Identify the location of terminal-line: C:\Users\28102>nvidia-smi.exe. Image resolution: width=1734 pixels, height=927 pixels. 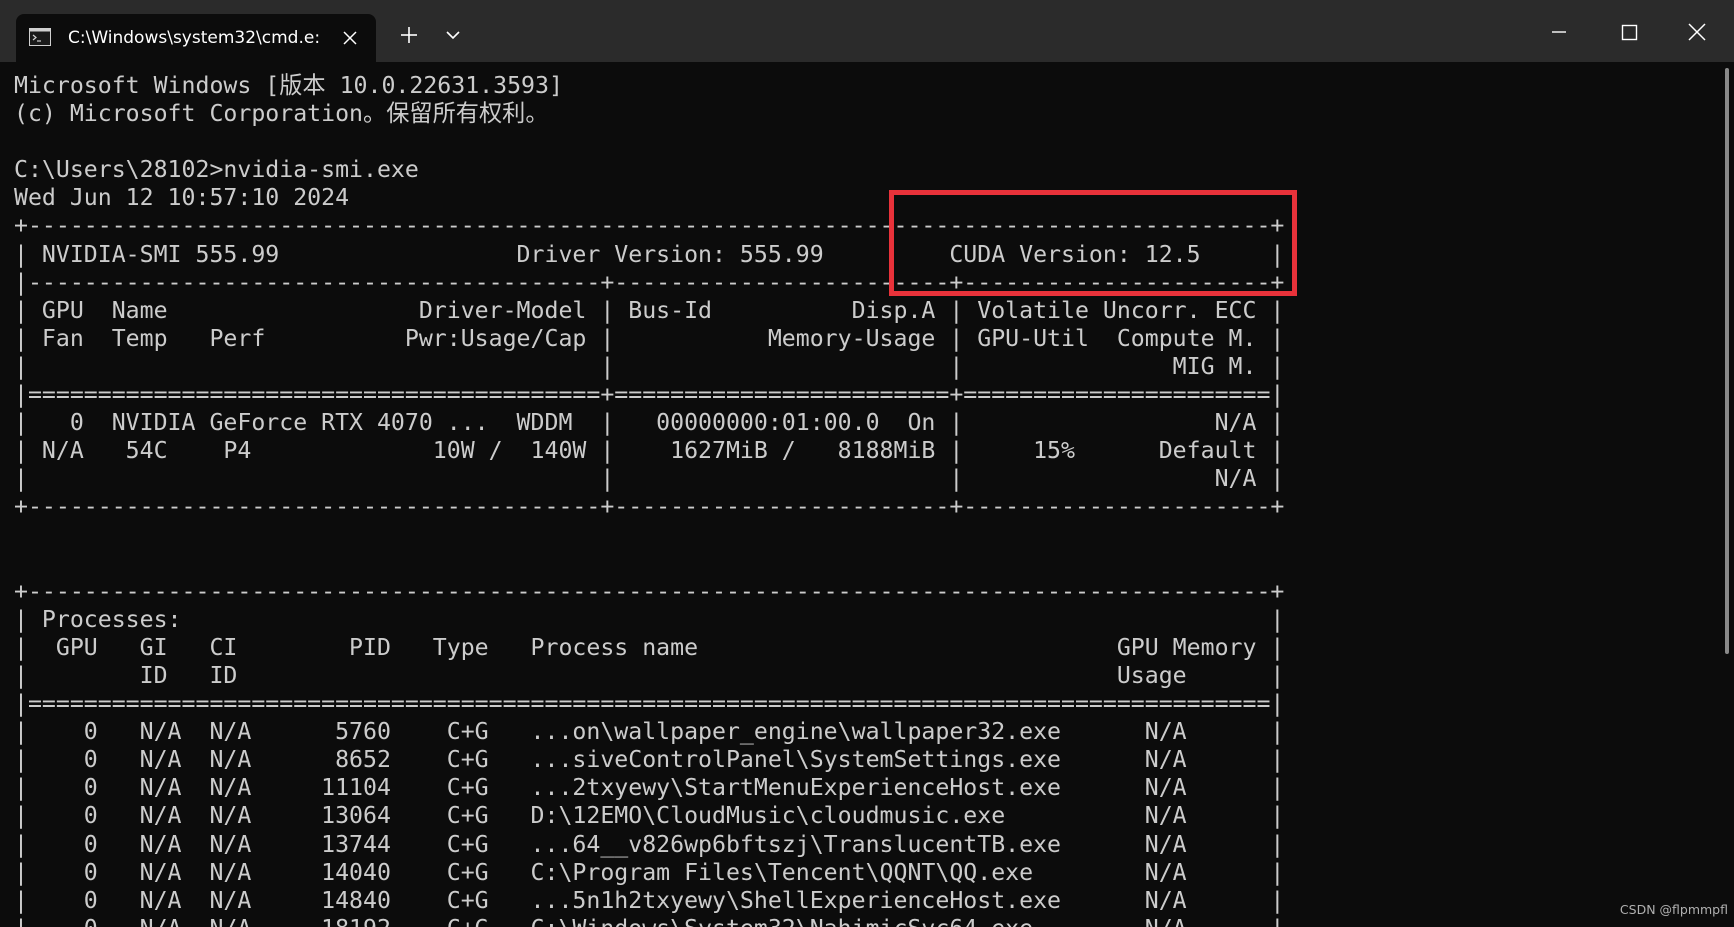
(216, 170).